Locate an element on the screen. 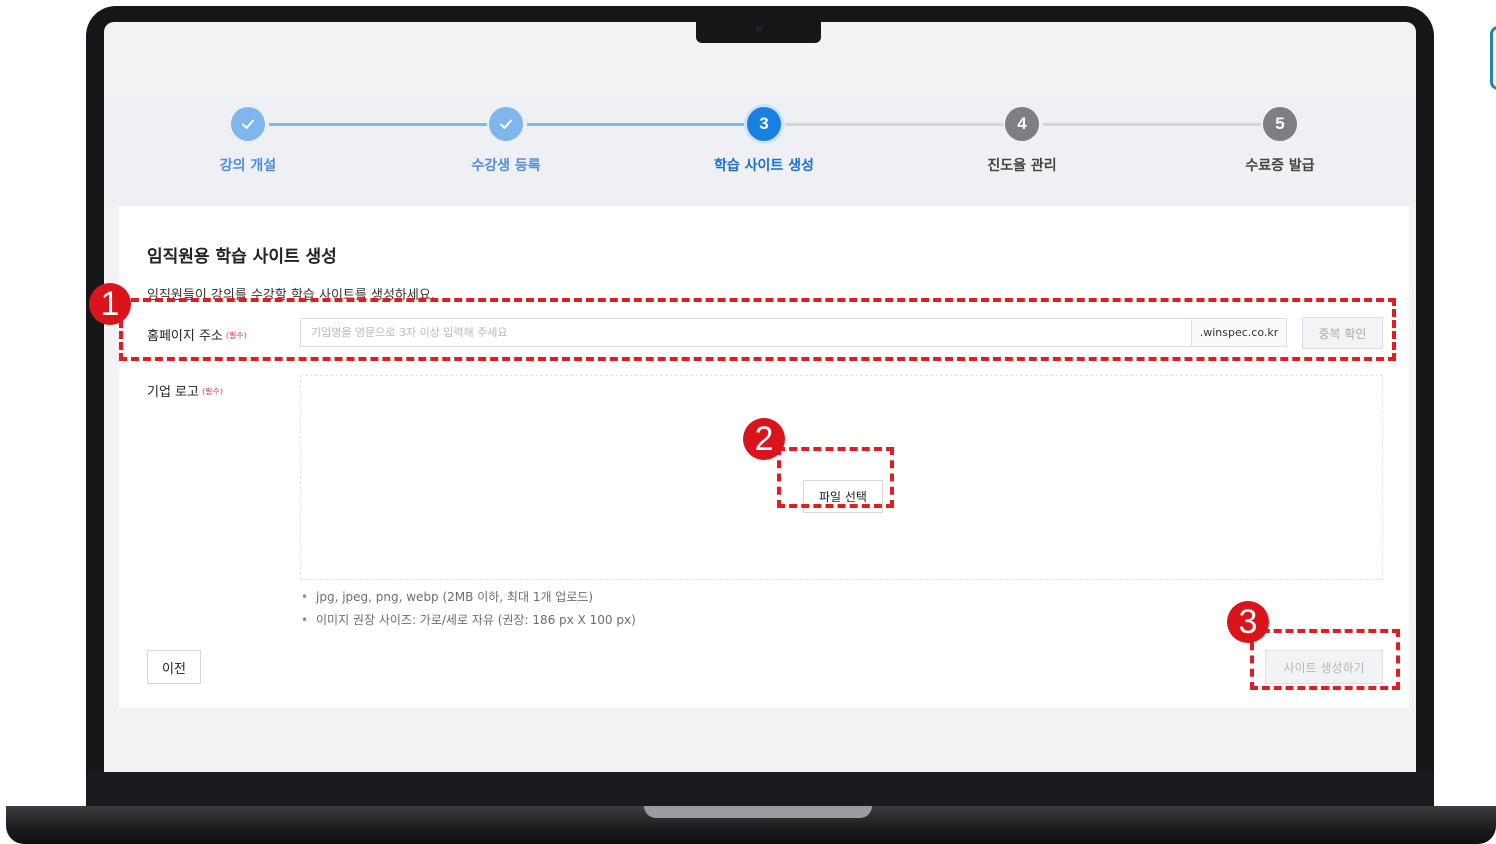  page-title: 임직원용 학습 사이트 생성 is located at coordinates (242, 257).